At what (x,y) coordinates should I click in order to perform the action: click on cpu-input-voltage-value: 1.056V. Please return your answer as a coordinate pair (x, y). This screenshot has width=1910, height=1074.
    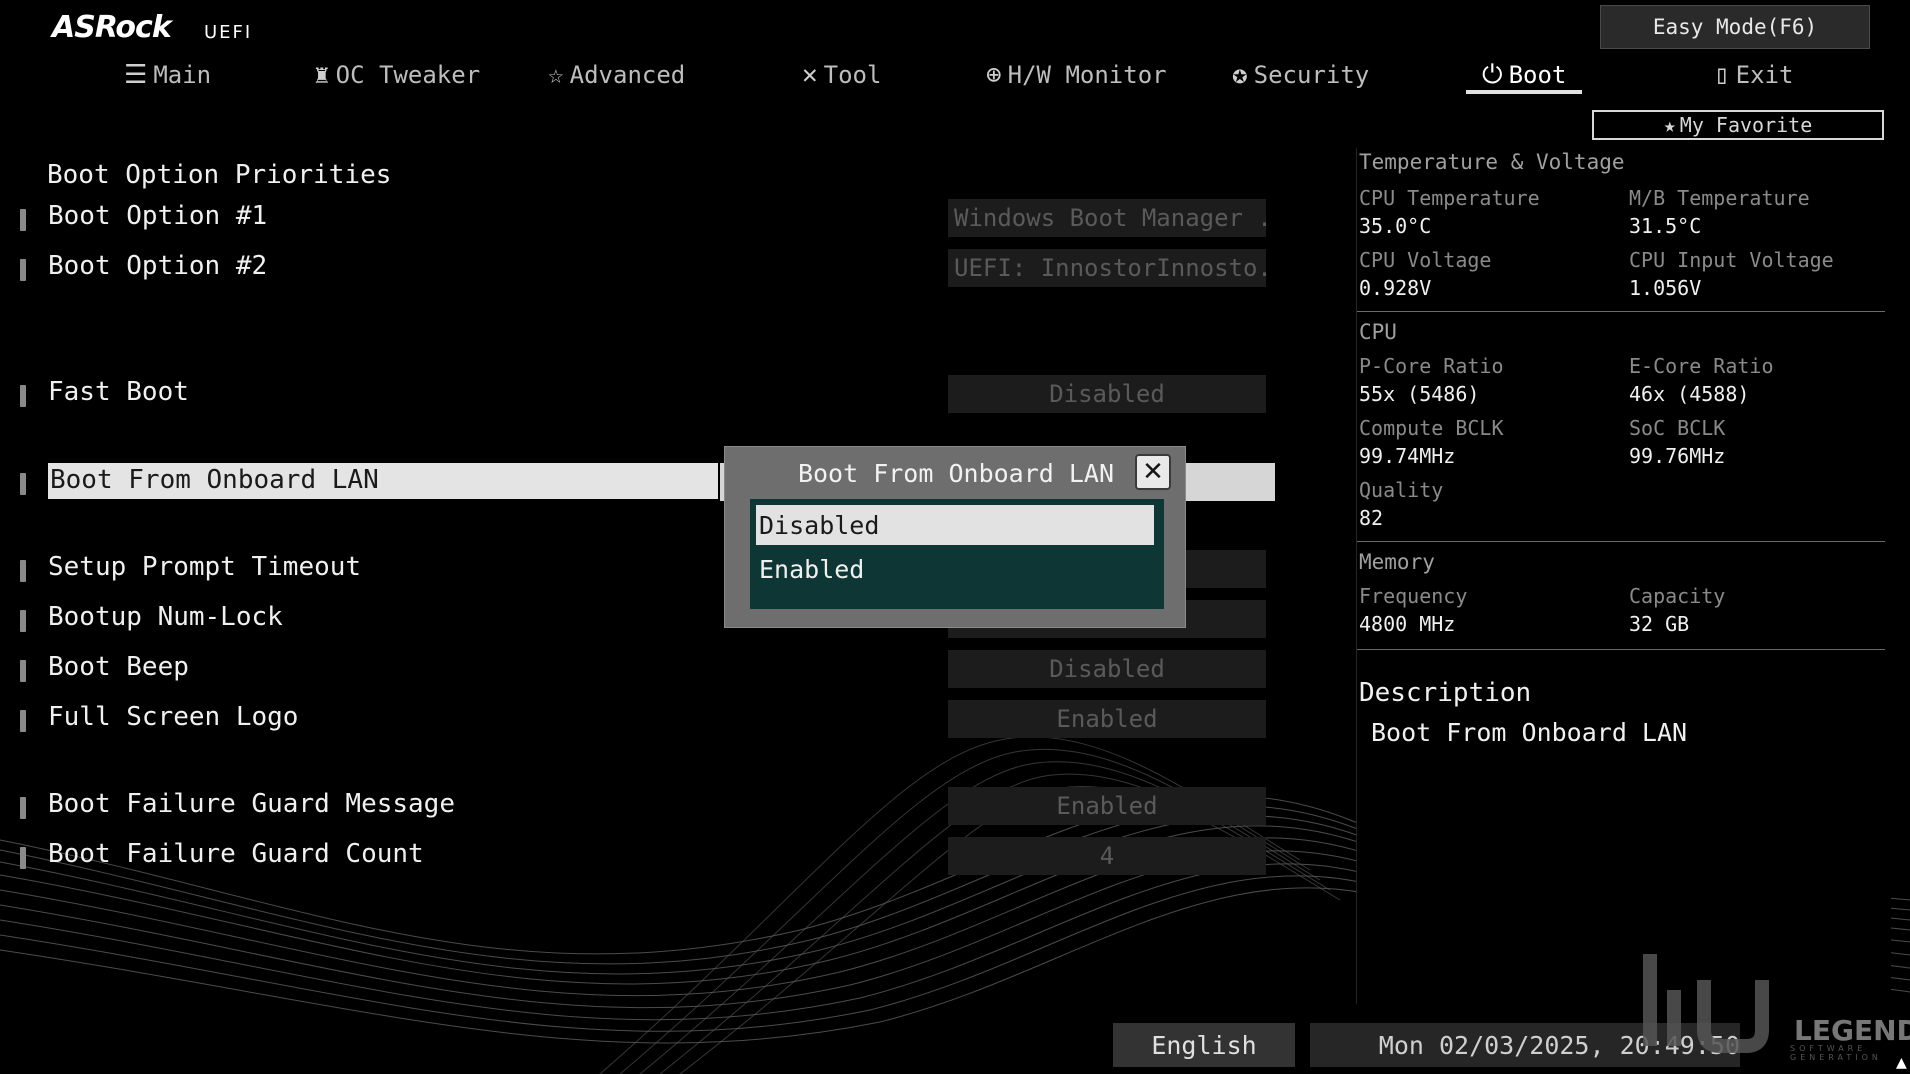
    Looking at the image, I should click on (1665, 288).